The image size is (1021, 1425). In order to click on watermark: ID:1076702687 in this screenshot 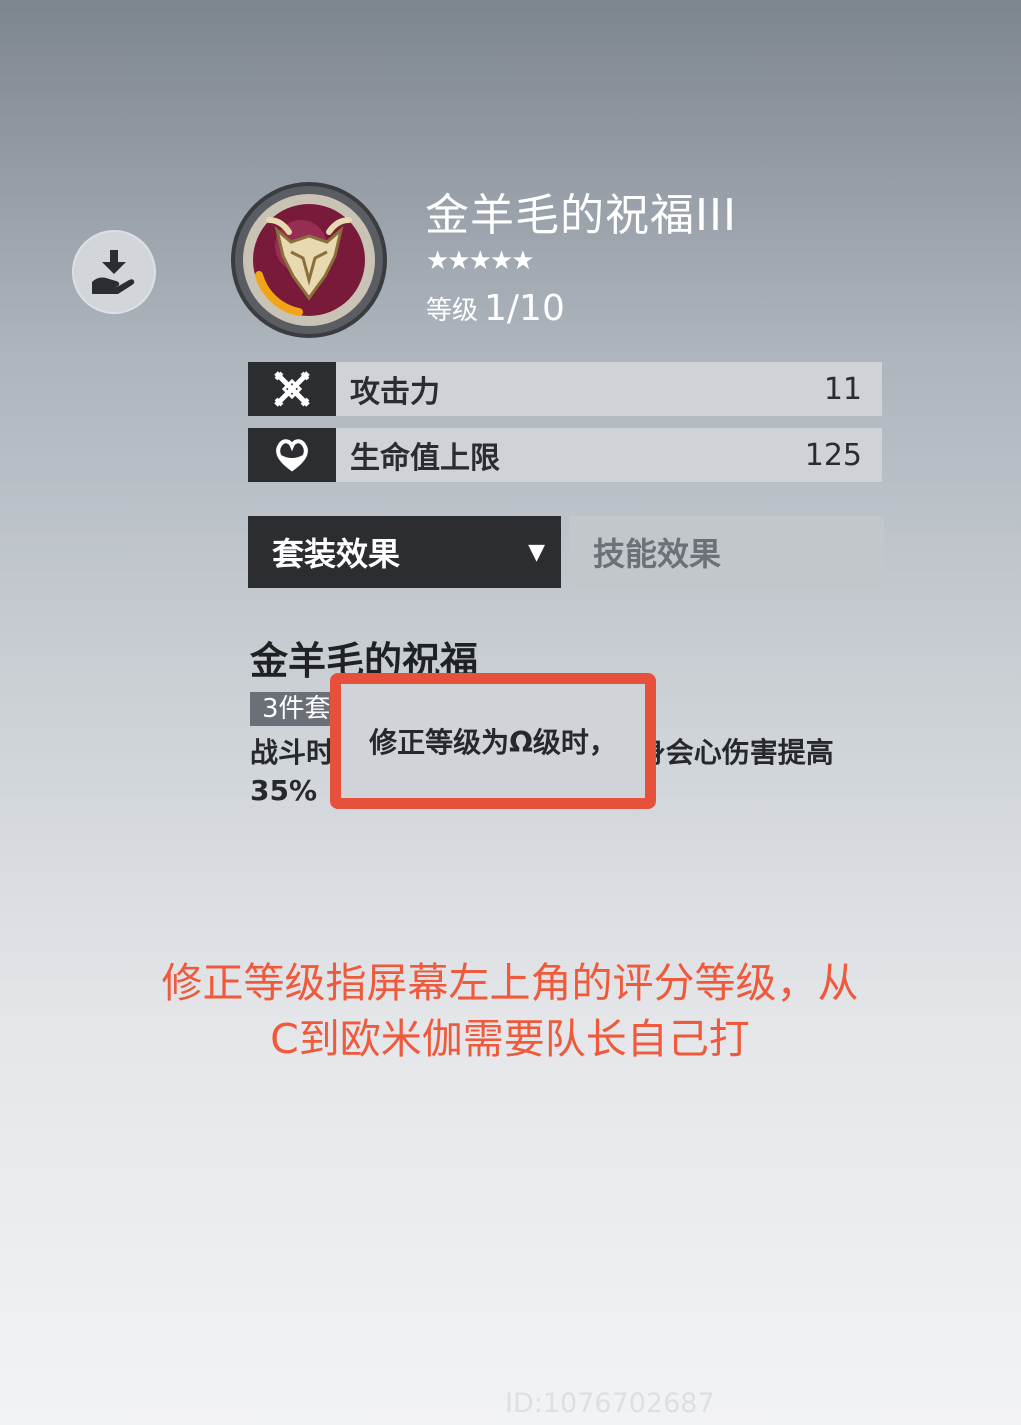, I will do `click(610, 1403)`.